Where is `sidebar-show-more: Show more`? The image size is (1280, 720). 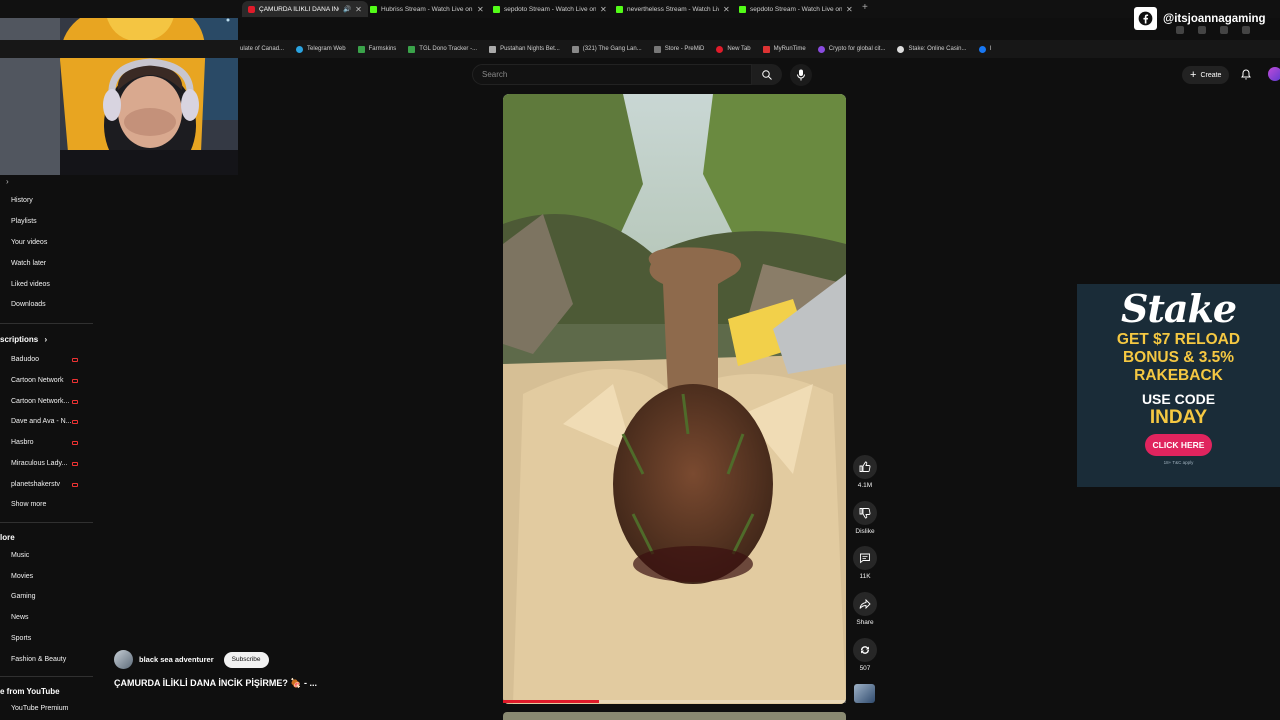
sidebar-show-more: Show more is located at coordinates (28, 504).